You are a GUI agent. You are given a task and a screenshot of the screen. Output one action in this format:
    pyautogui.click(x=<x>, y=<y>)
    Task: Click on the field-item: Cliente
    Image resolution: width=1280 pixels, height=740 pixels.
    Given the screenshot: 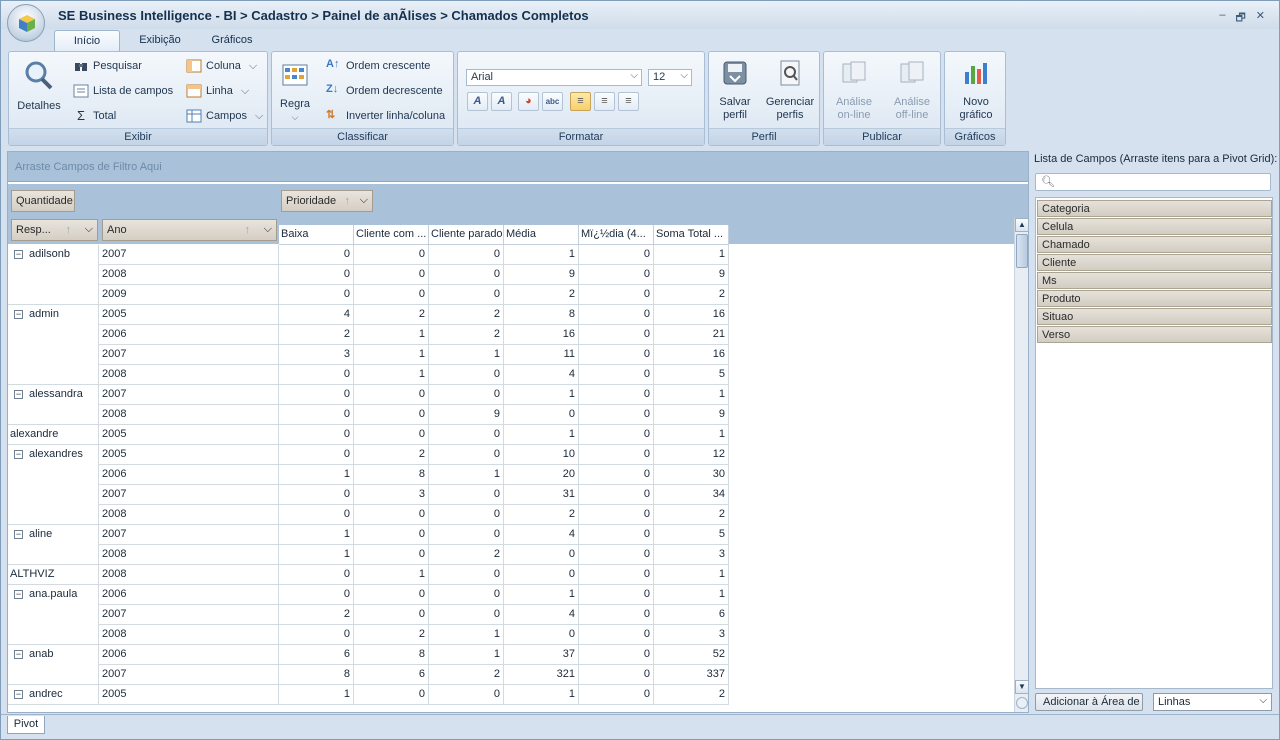 What is the action you would take?
    pyautogui.click(x=1154, y=262)
    